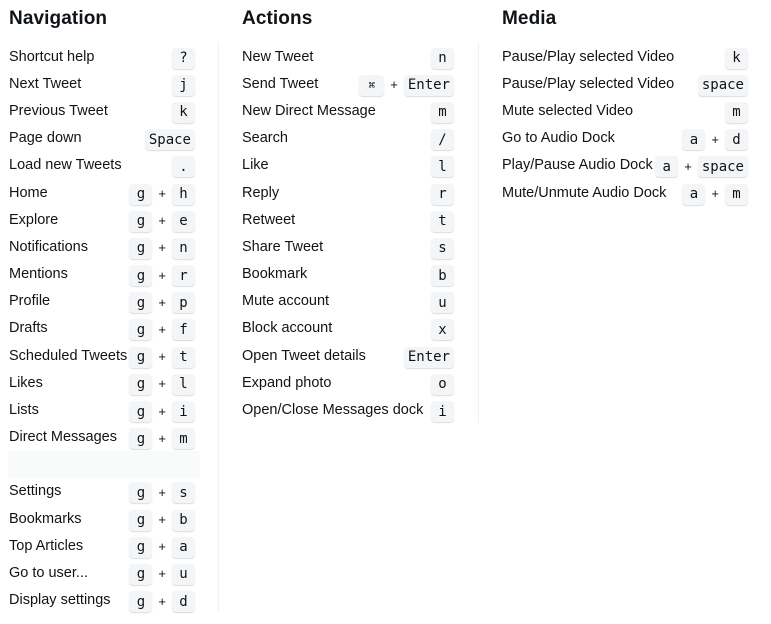 The width and height of the screenshot is (771, 624). I want to click on keycap: Enter, so click(428, 85).